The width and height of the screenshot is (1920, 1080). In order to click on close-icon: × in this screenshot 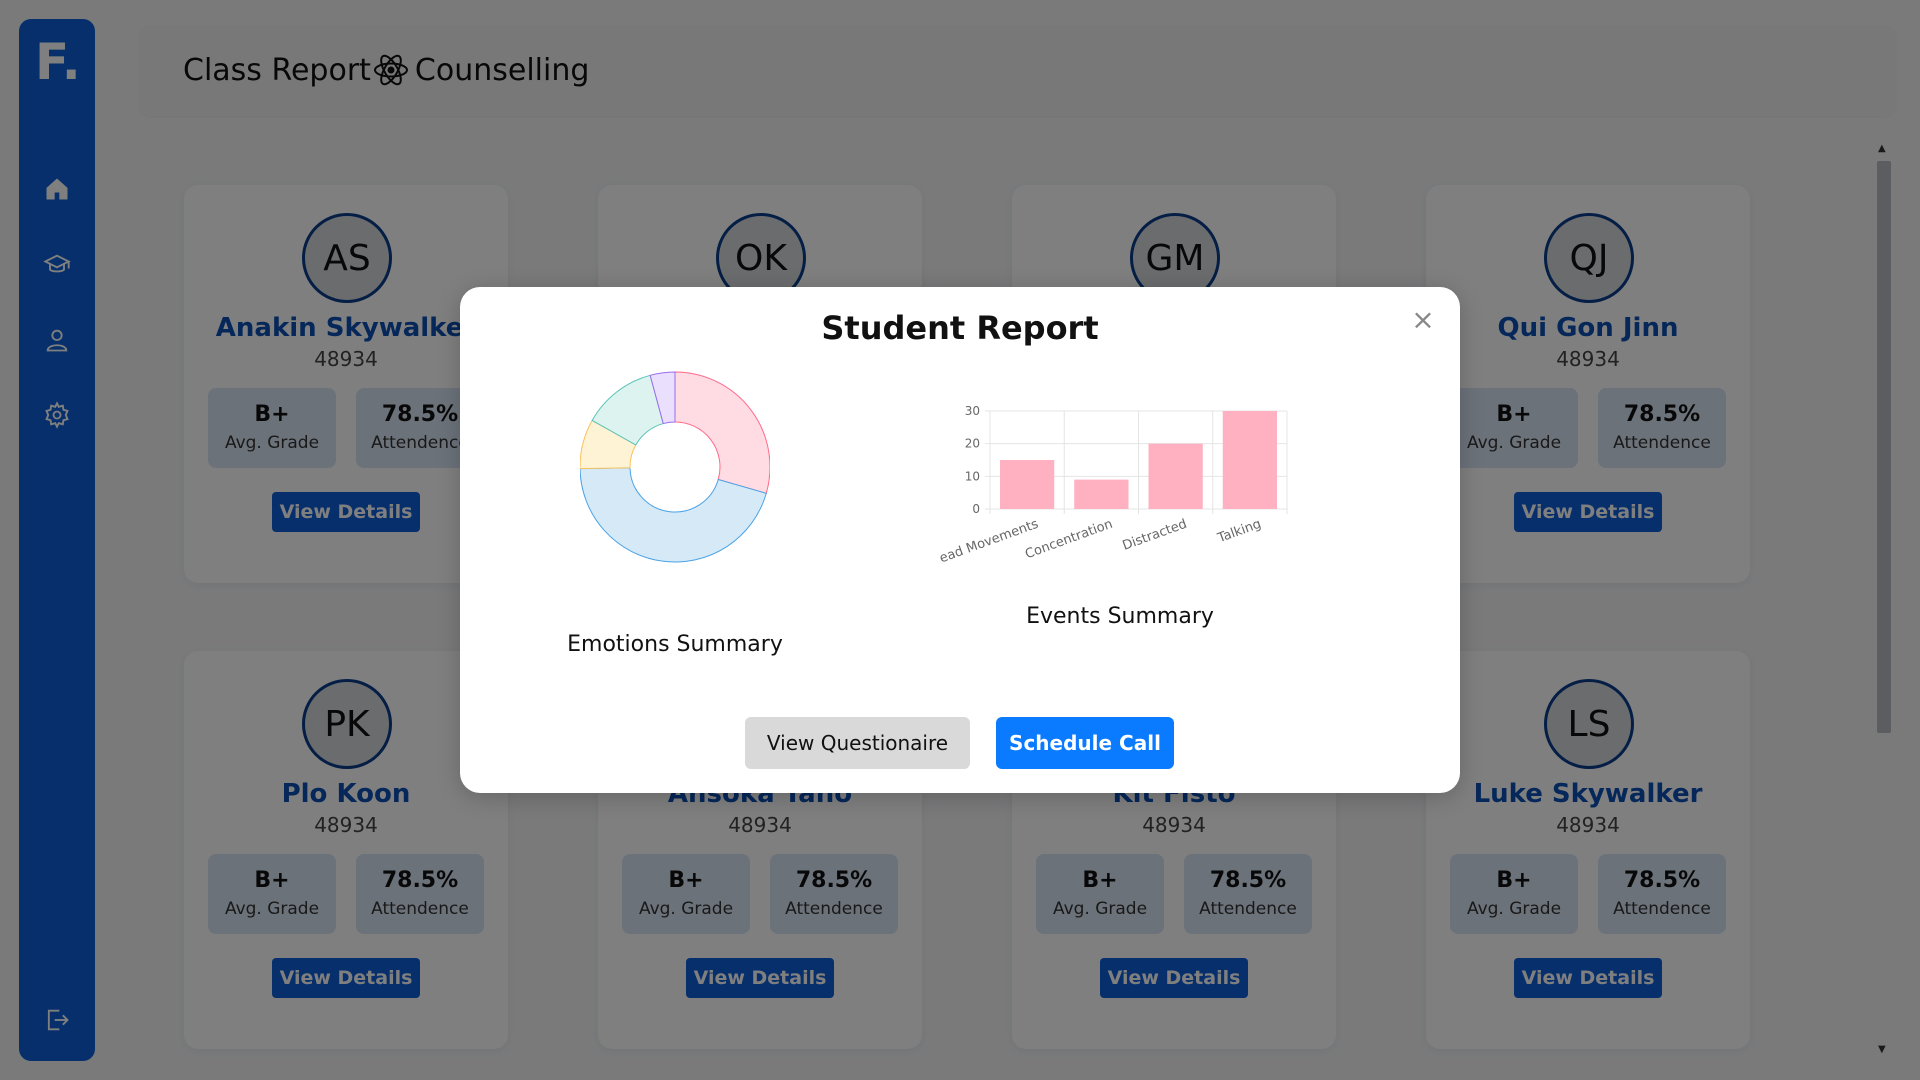, I will do `click(1423, 320)`.